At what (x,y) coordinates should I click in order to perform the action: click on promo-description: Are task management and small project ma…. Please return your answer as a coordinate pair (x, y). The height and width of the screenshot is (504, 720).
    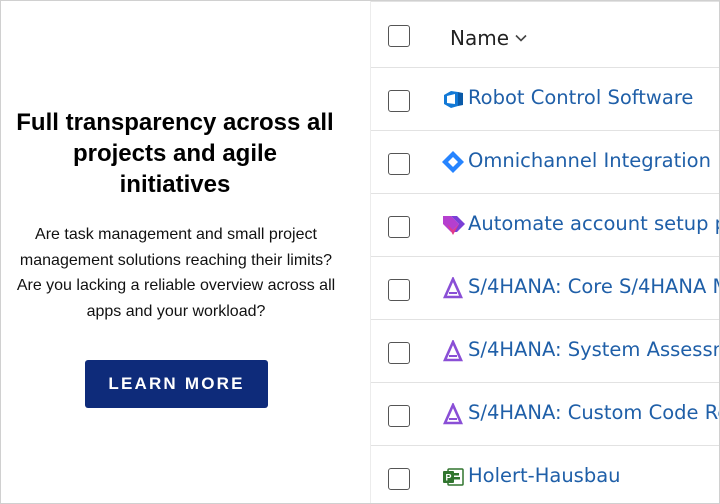
    Looking at the image, I should click on (176, 273).